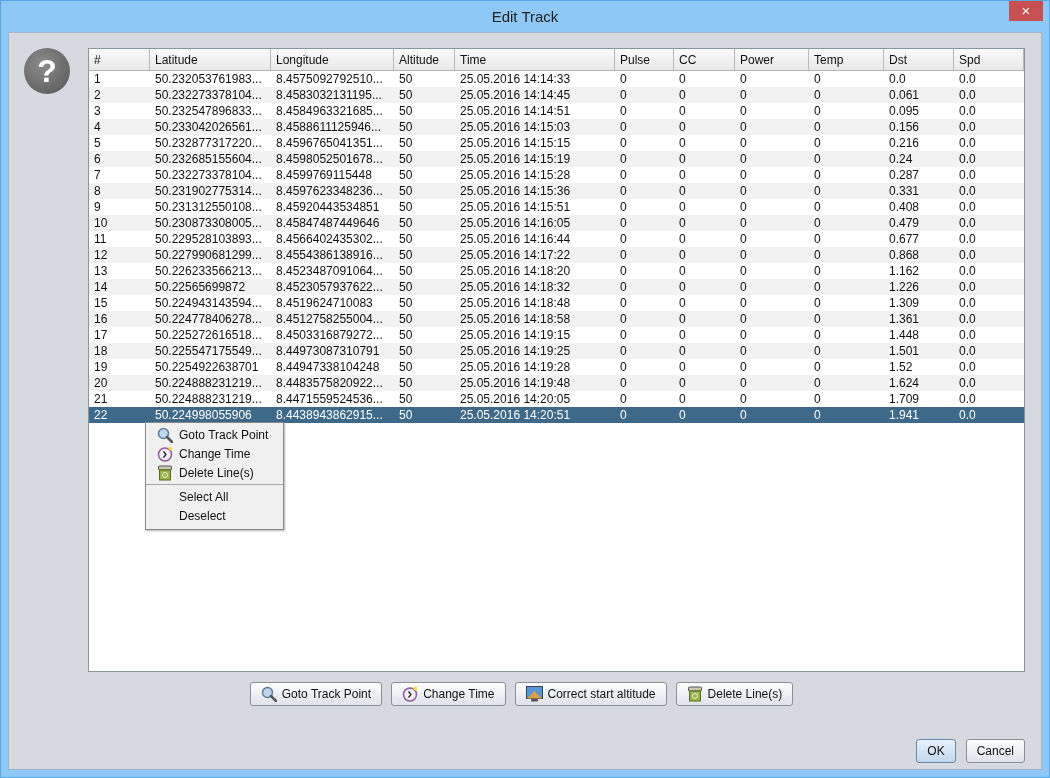  I want to click on table-row: 20 50.224888231219... 8.4483575820922... 50 25.05.2016 14:19:48 0 0 0 0 1.624 0.0, so click(556, 383).